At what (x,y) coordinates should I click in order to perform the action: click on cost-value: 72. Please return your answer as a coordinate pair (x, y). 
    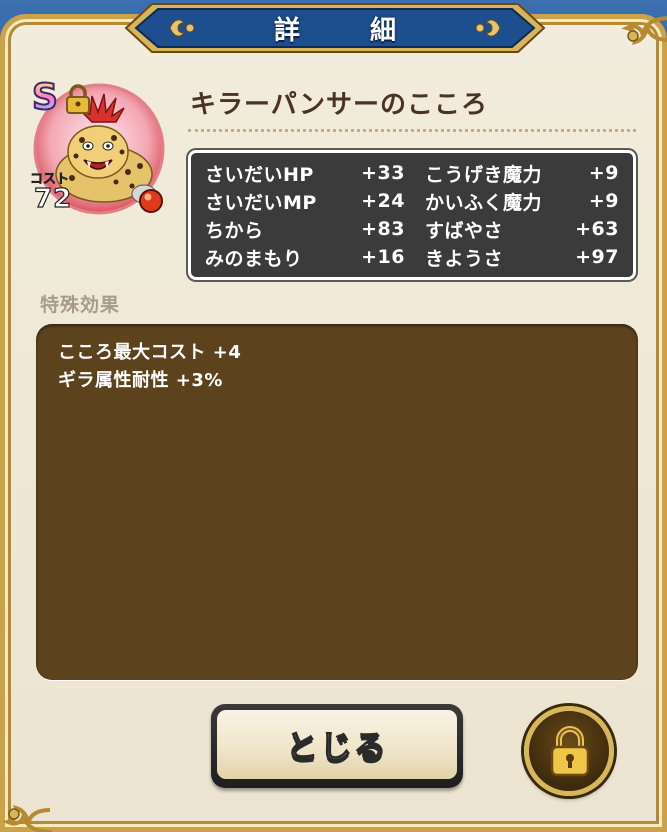
    Looking at the image, I should click on (53, 198).